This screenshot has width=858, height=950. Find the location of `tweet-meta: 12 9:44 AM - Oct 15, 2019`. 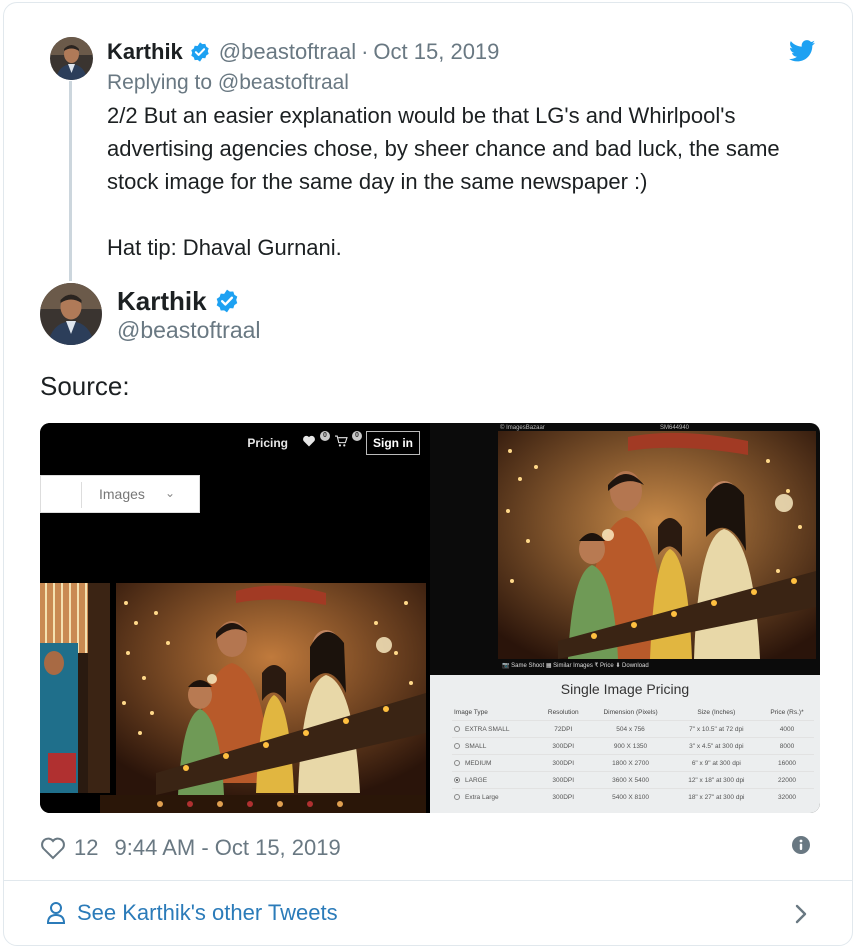

tweet-meta: 12 9:44 AM - Oct 15, 2019 is located at coordinates (190, 848).